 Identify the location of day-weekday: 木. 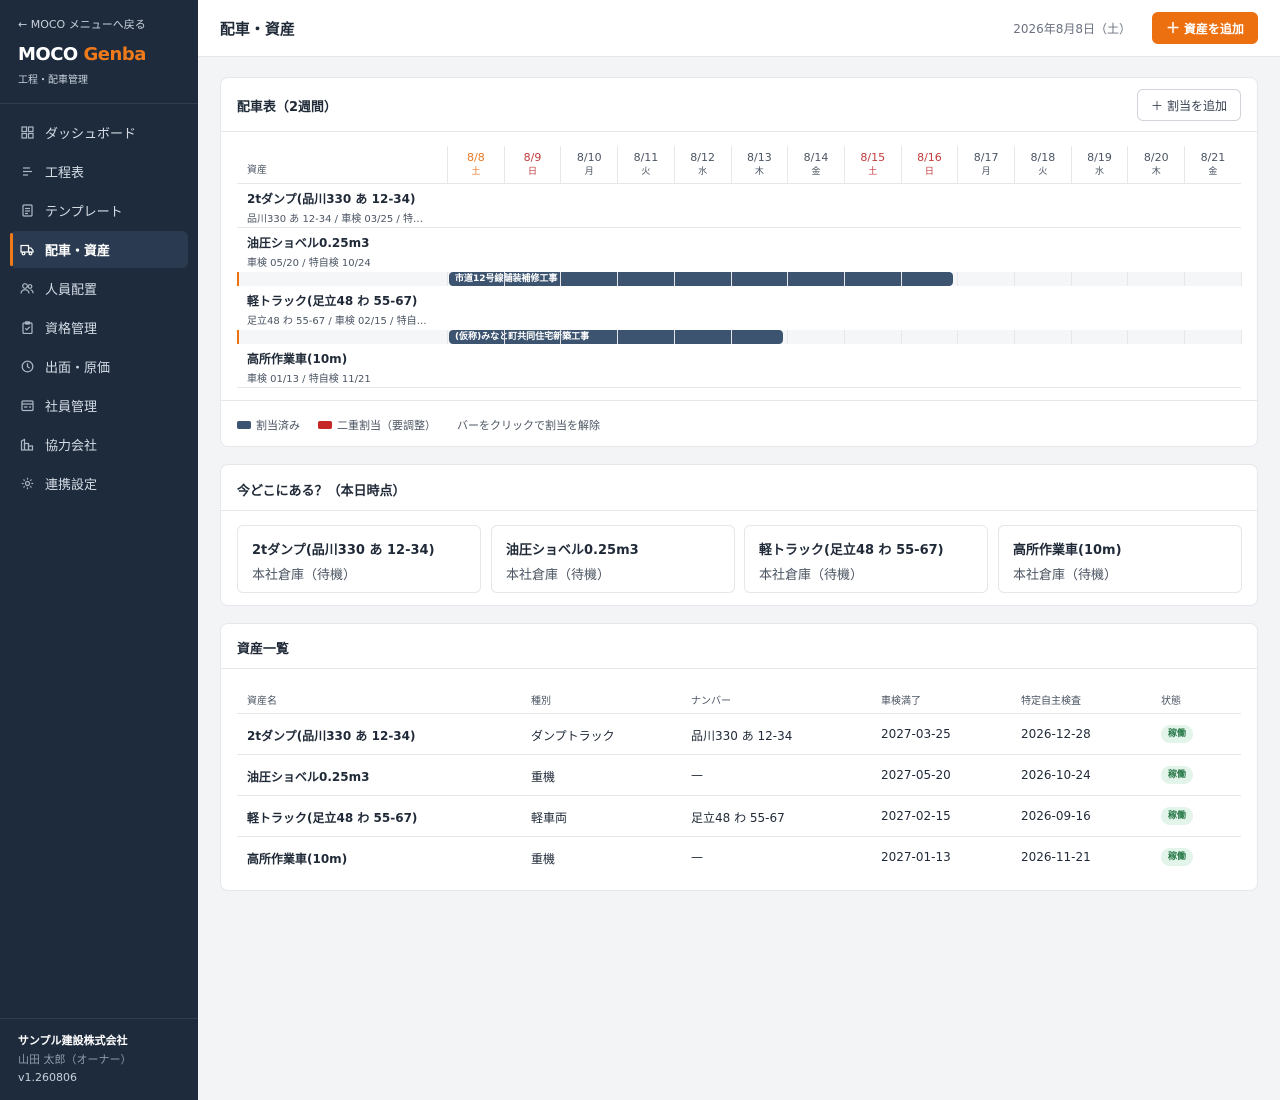
(759, 172).